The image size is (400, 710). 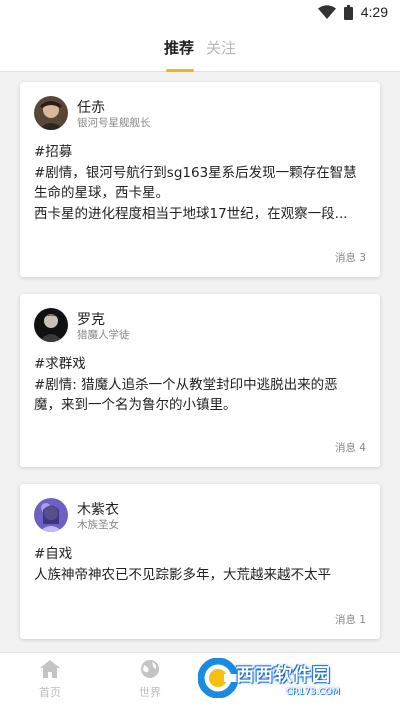 I want to click on nav-item-home: 首页, so click(x=50, y=679).